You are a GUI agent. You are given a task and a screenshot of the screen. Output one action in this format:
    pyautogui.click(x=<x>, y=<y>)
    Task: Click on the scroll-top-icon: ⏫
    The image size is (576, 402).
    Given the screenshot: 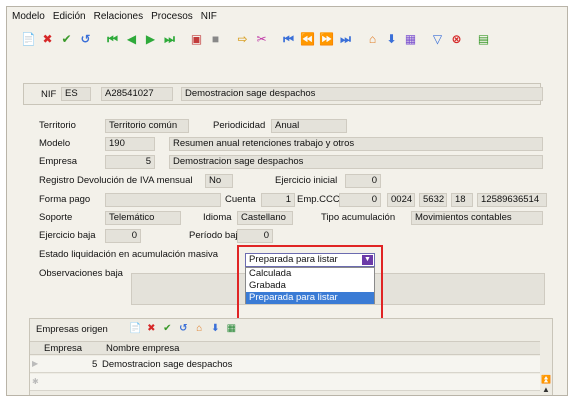 What is the action you would take?
    pyautogui.click(x=546, y=379)
    